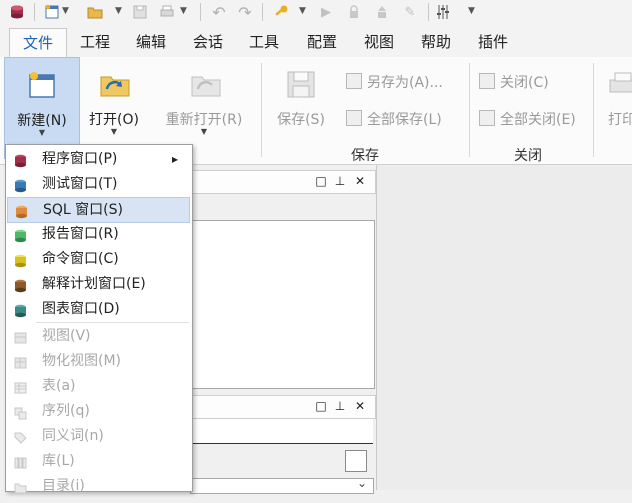 Image resolution: width=632 pixels, height=503 pixels. Describe the element at coordinates (208, 42) in the screenshot. I see `tab-session: 会话` at that location.